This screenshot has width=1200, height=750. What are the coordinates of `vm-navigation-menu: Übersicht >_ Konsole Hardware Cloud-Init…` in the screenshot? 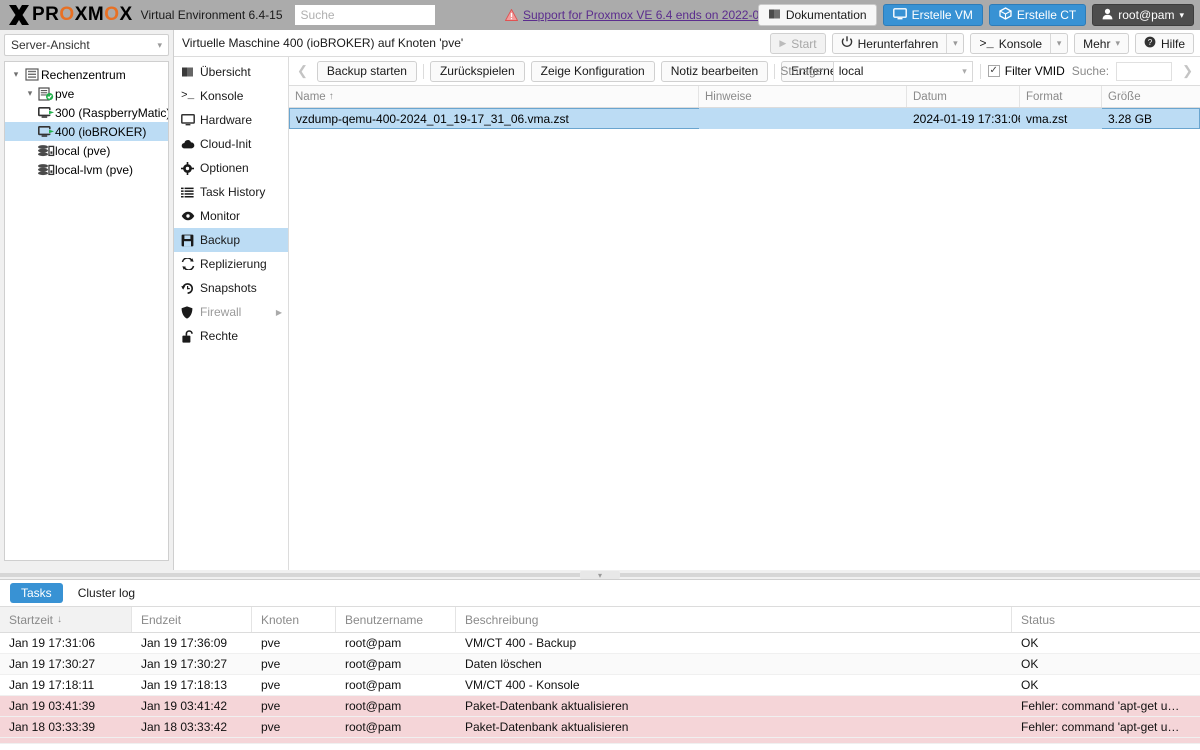 It's located at (231, 313).